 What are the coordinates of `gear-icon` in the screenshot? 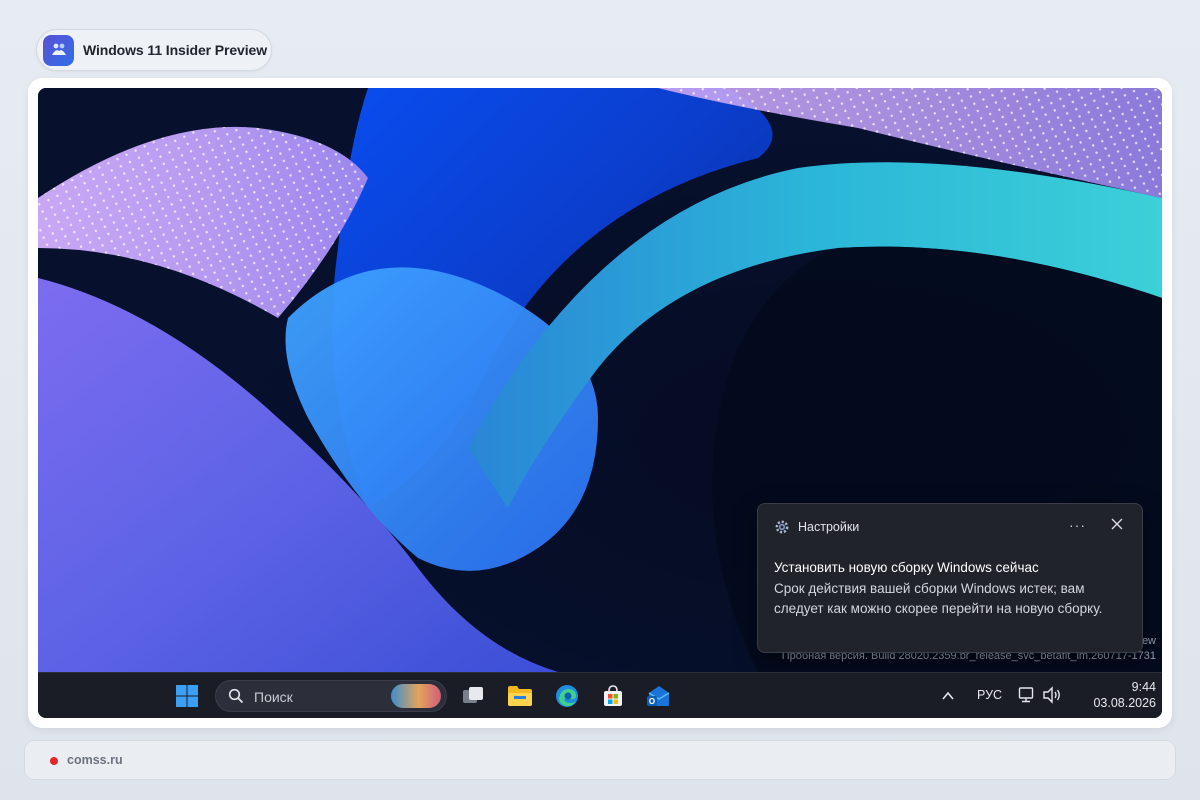 It's located at (782, 527).